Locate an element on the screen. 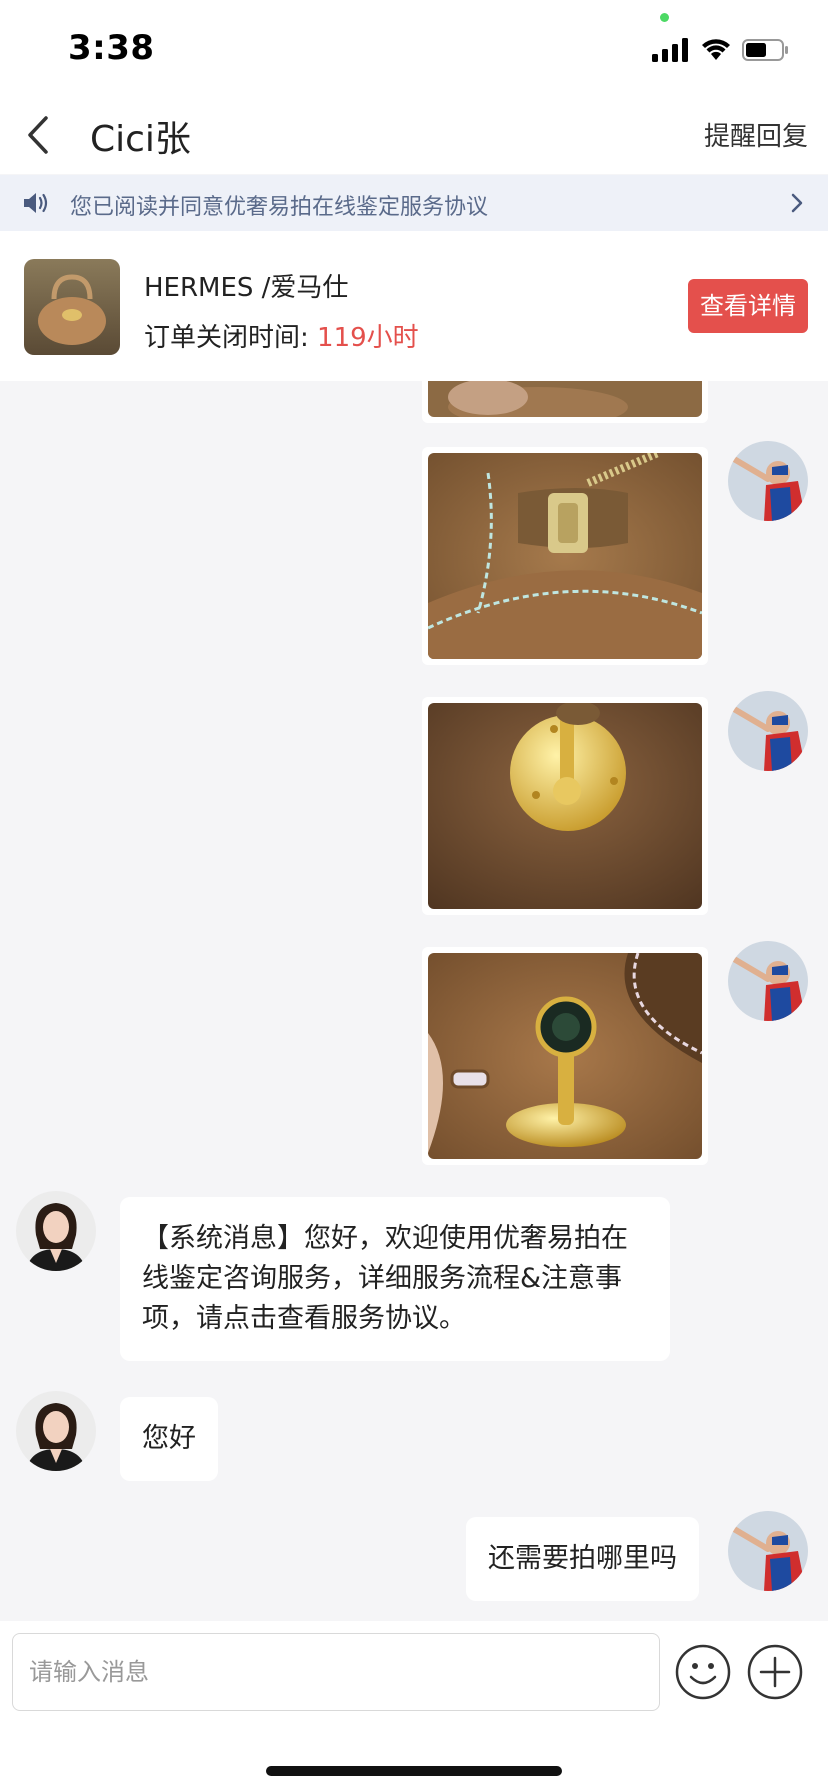  back-arrow-icon is located at coordinates (39, 135).